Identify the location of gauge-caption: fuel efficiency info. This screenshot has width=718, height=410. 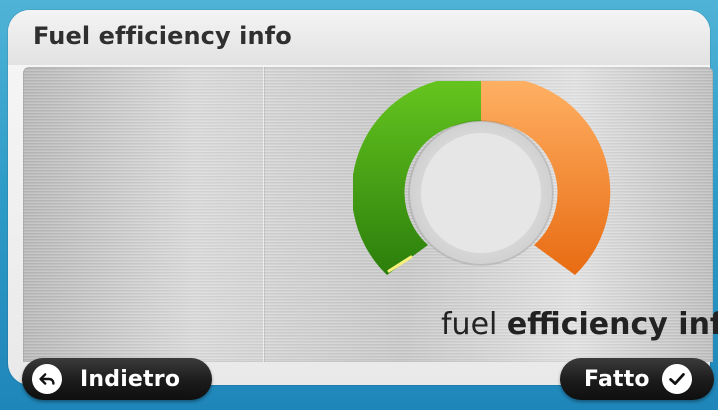
(579, 324).